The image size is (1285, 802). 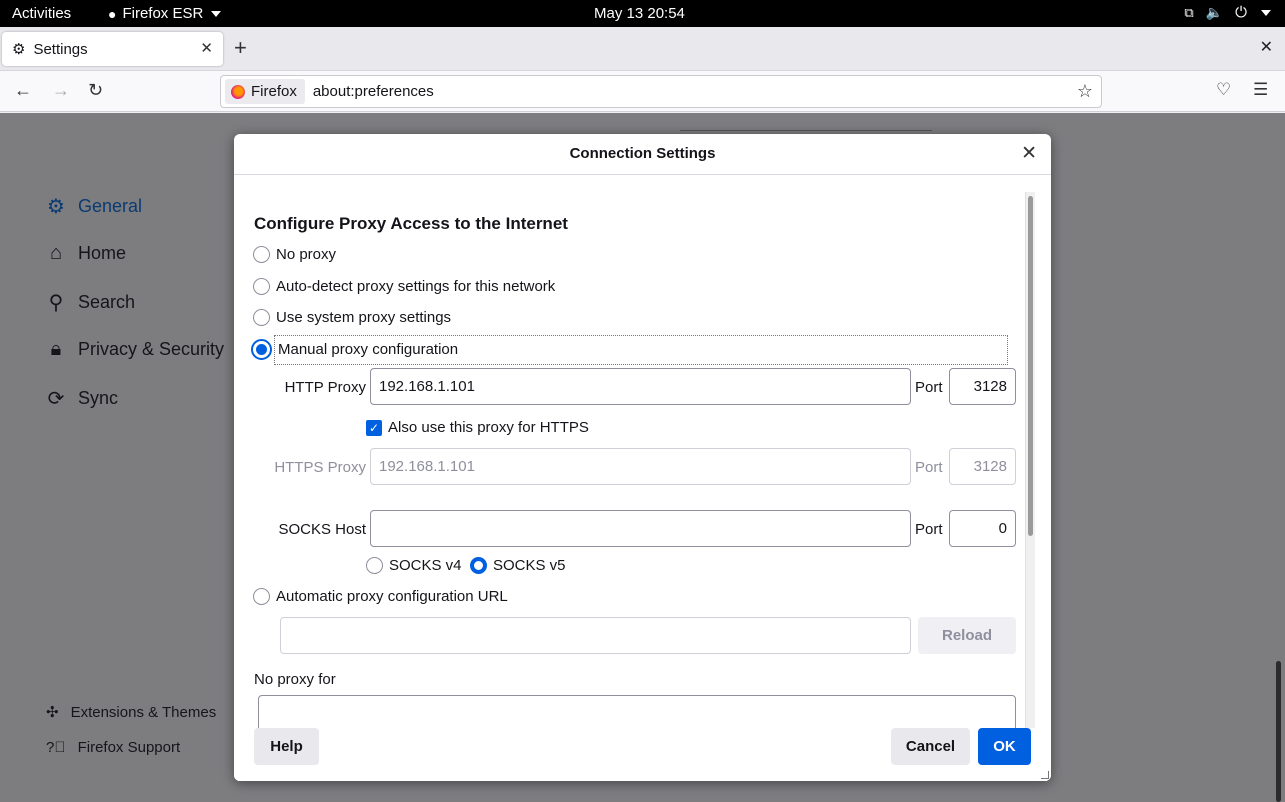 I want to click on firefox-icon: ●, so click(x=112, y=13).